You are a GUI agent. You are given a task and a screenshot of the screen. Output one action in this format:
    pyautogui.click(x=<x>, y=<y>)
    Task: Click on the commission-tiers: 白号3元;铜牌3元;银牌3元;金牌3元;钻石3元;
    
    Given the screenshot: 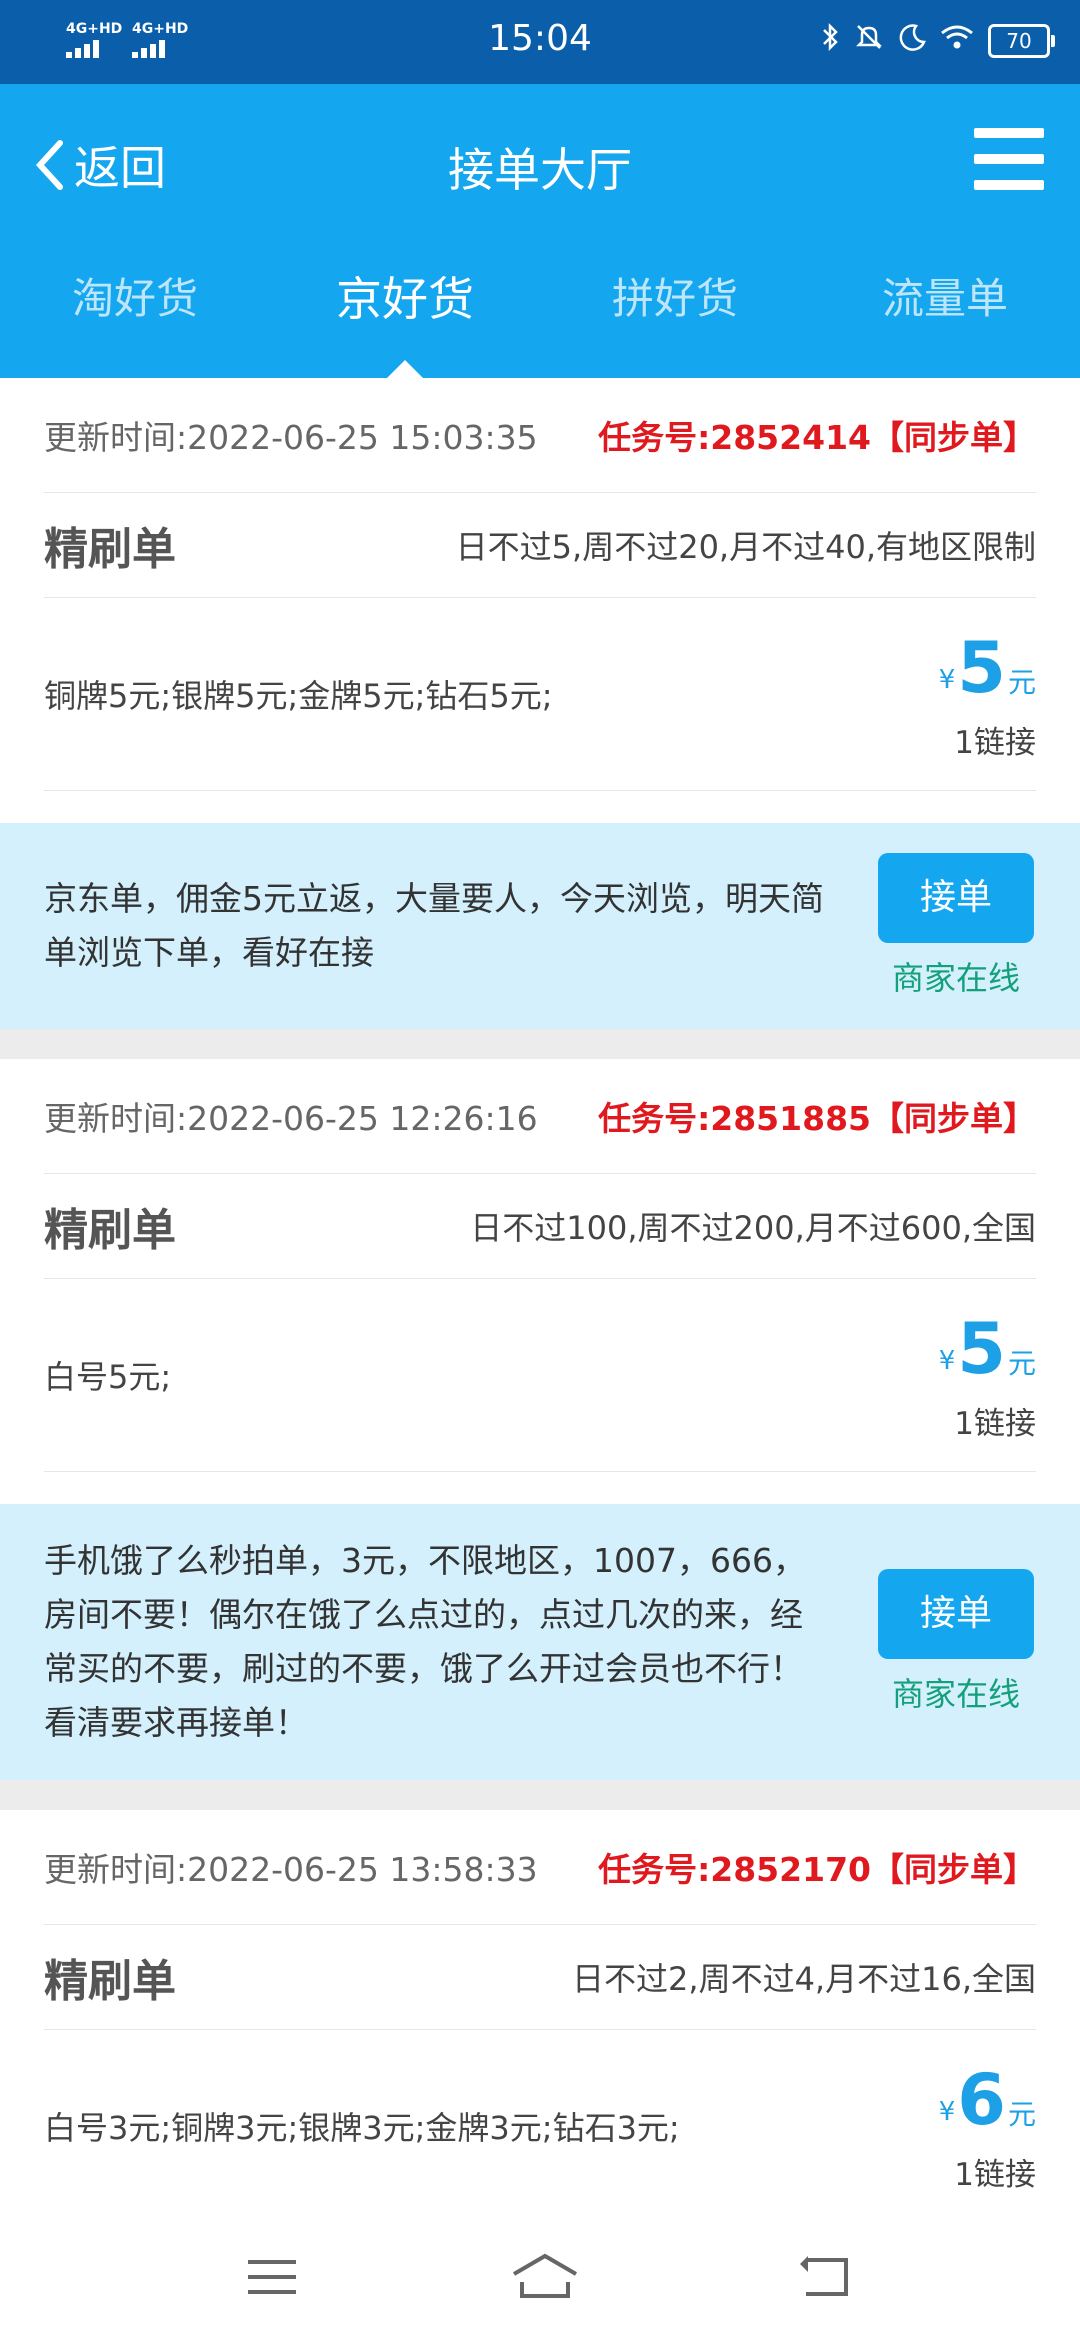 What is the action you would take?
    pyautogui.click(x=362, y=2128)
    